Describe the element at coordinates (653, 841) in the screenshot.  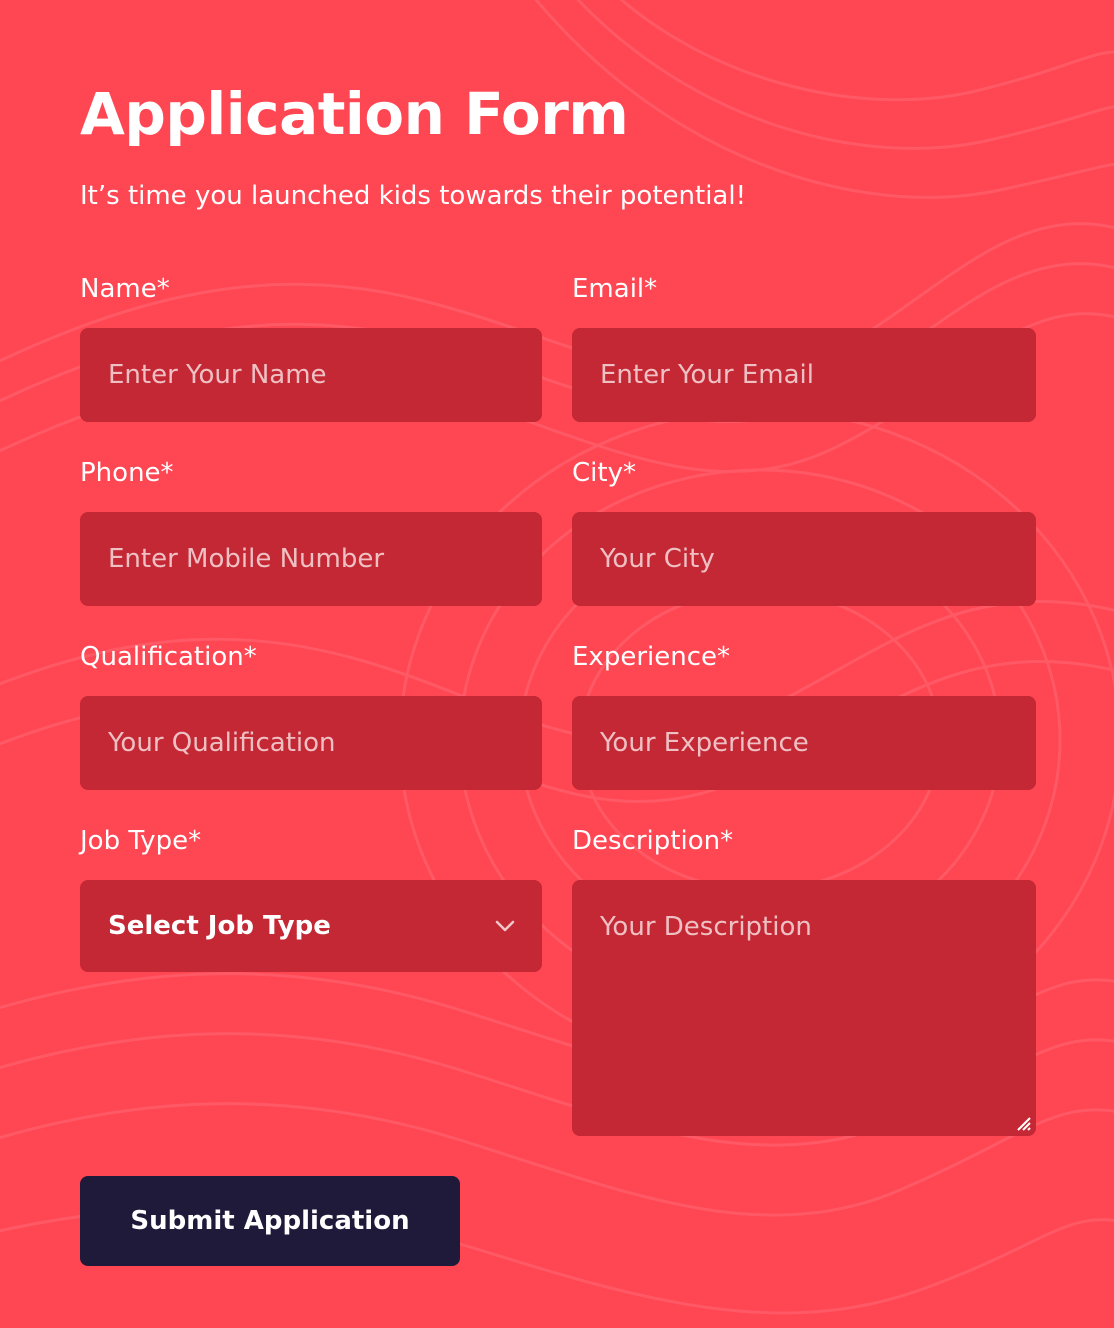
I see `description-label: Description*` at that location.